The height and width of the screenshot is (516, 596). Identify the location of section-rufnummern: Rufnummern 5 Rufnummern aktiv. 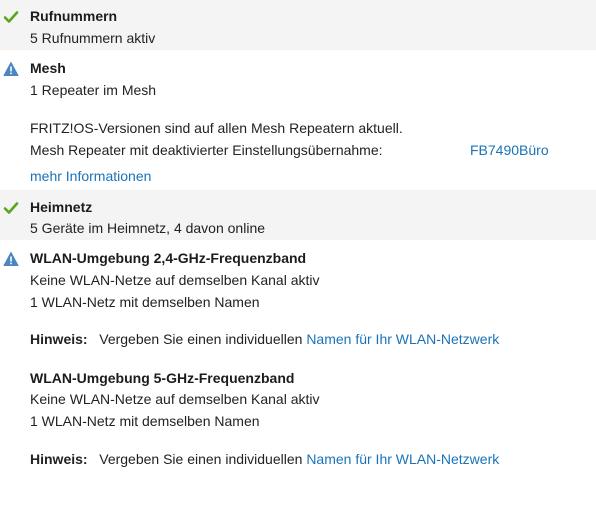
(298, 25).